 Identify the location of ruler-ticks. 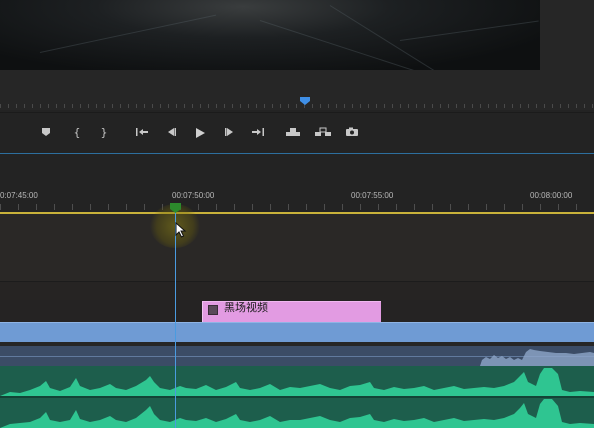
(297, 207).